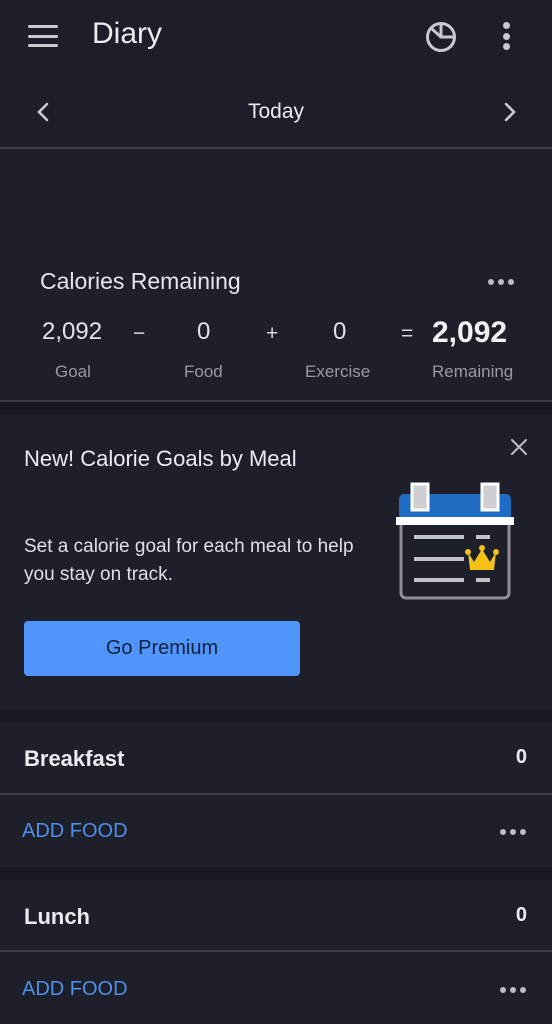  Describe the element at coordinates (455, 541) in the screenshot. I see `calendar-crown-icon` at that location.